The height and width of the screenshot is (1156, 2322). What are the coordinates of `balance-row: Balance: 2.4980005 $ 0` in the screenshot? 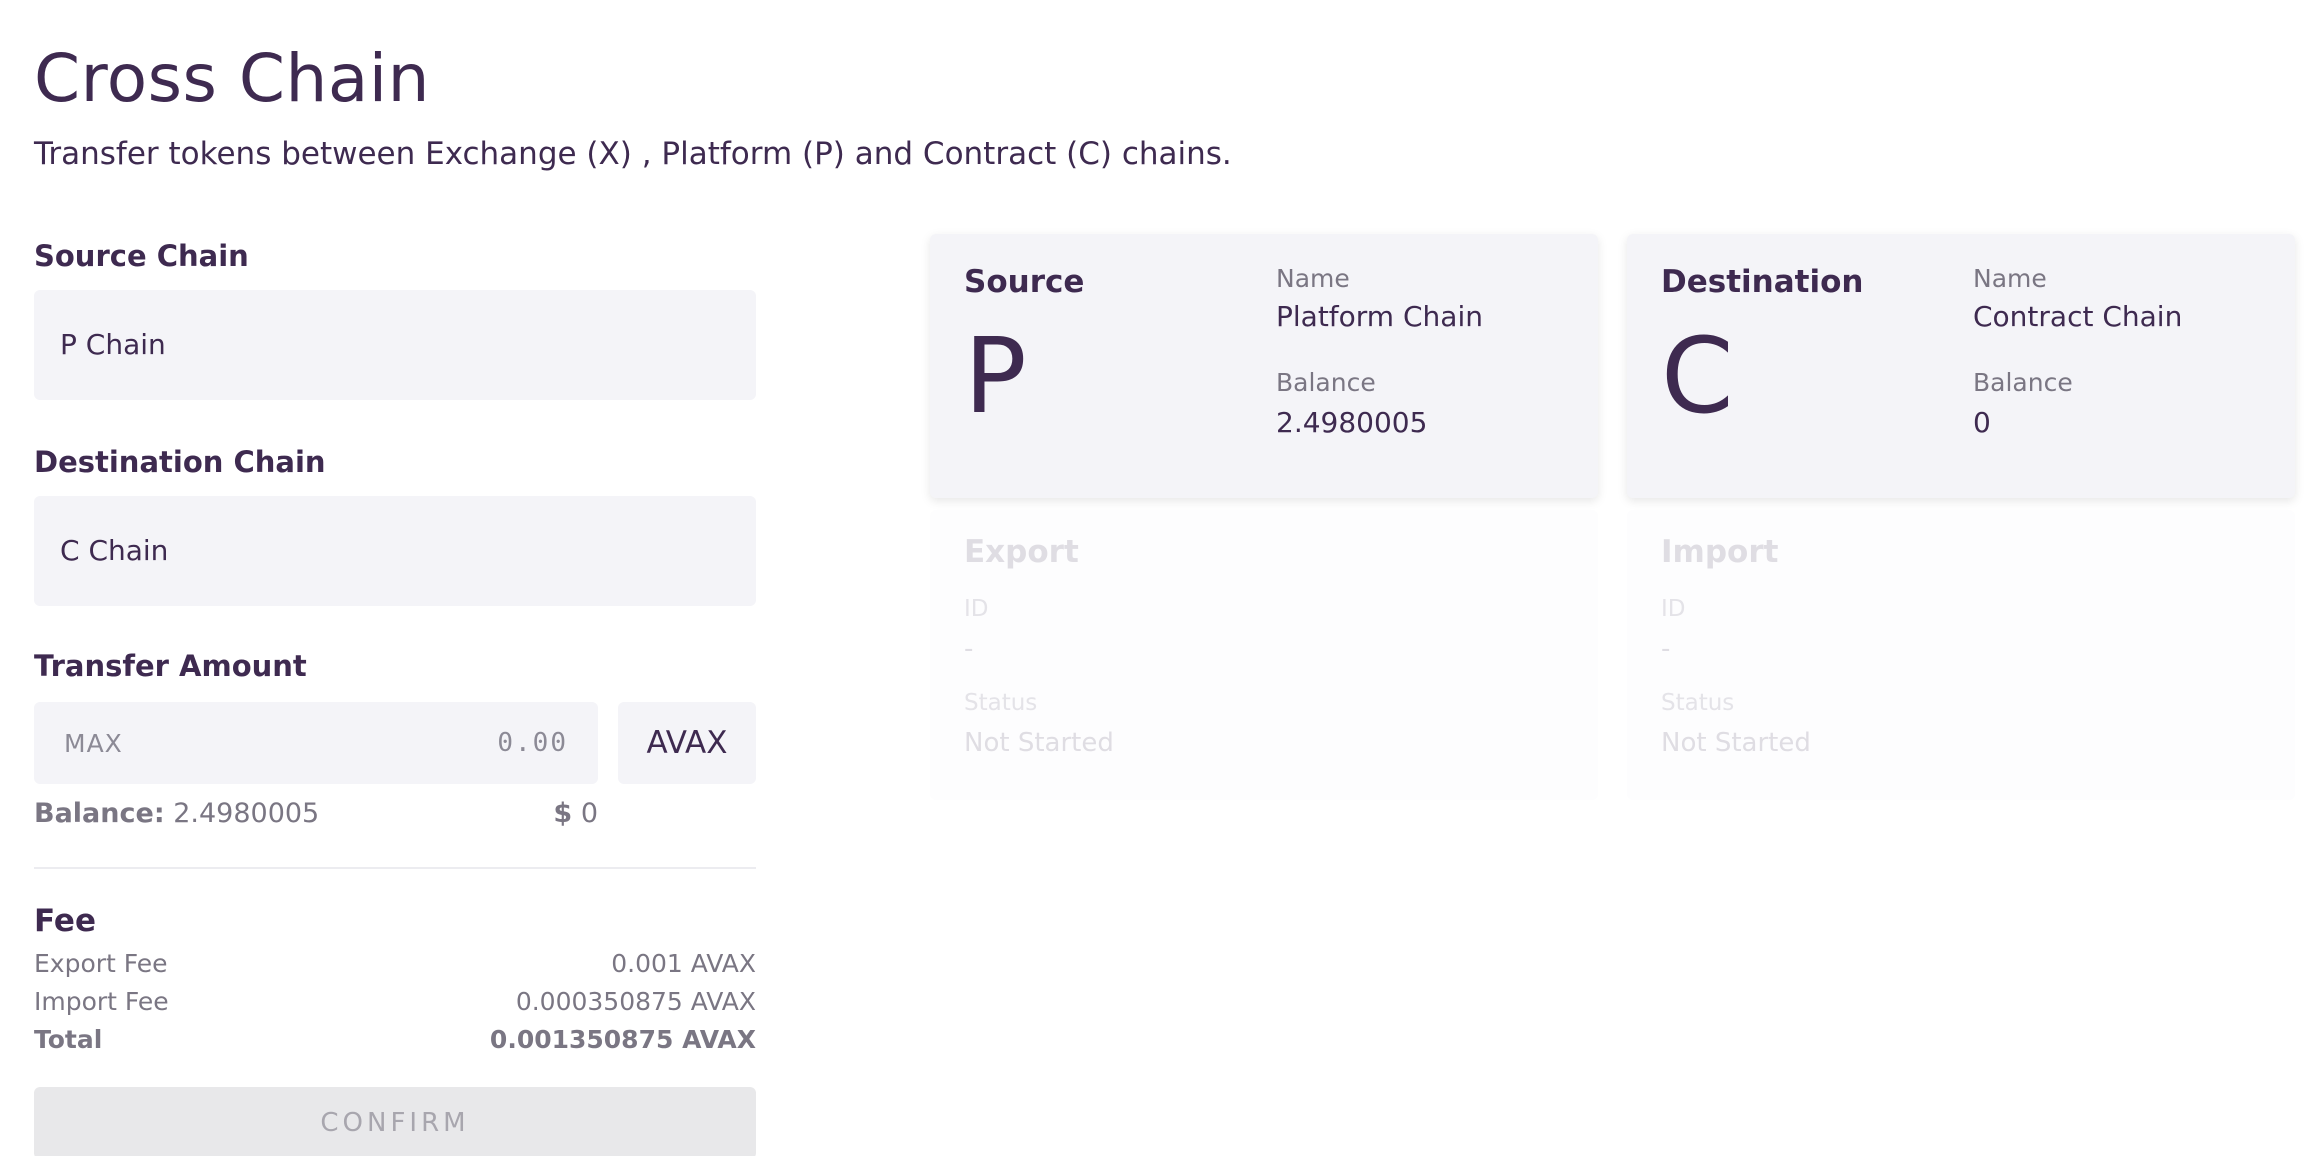 It's located at (316, 813).